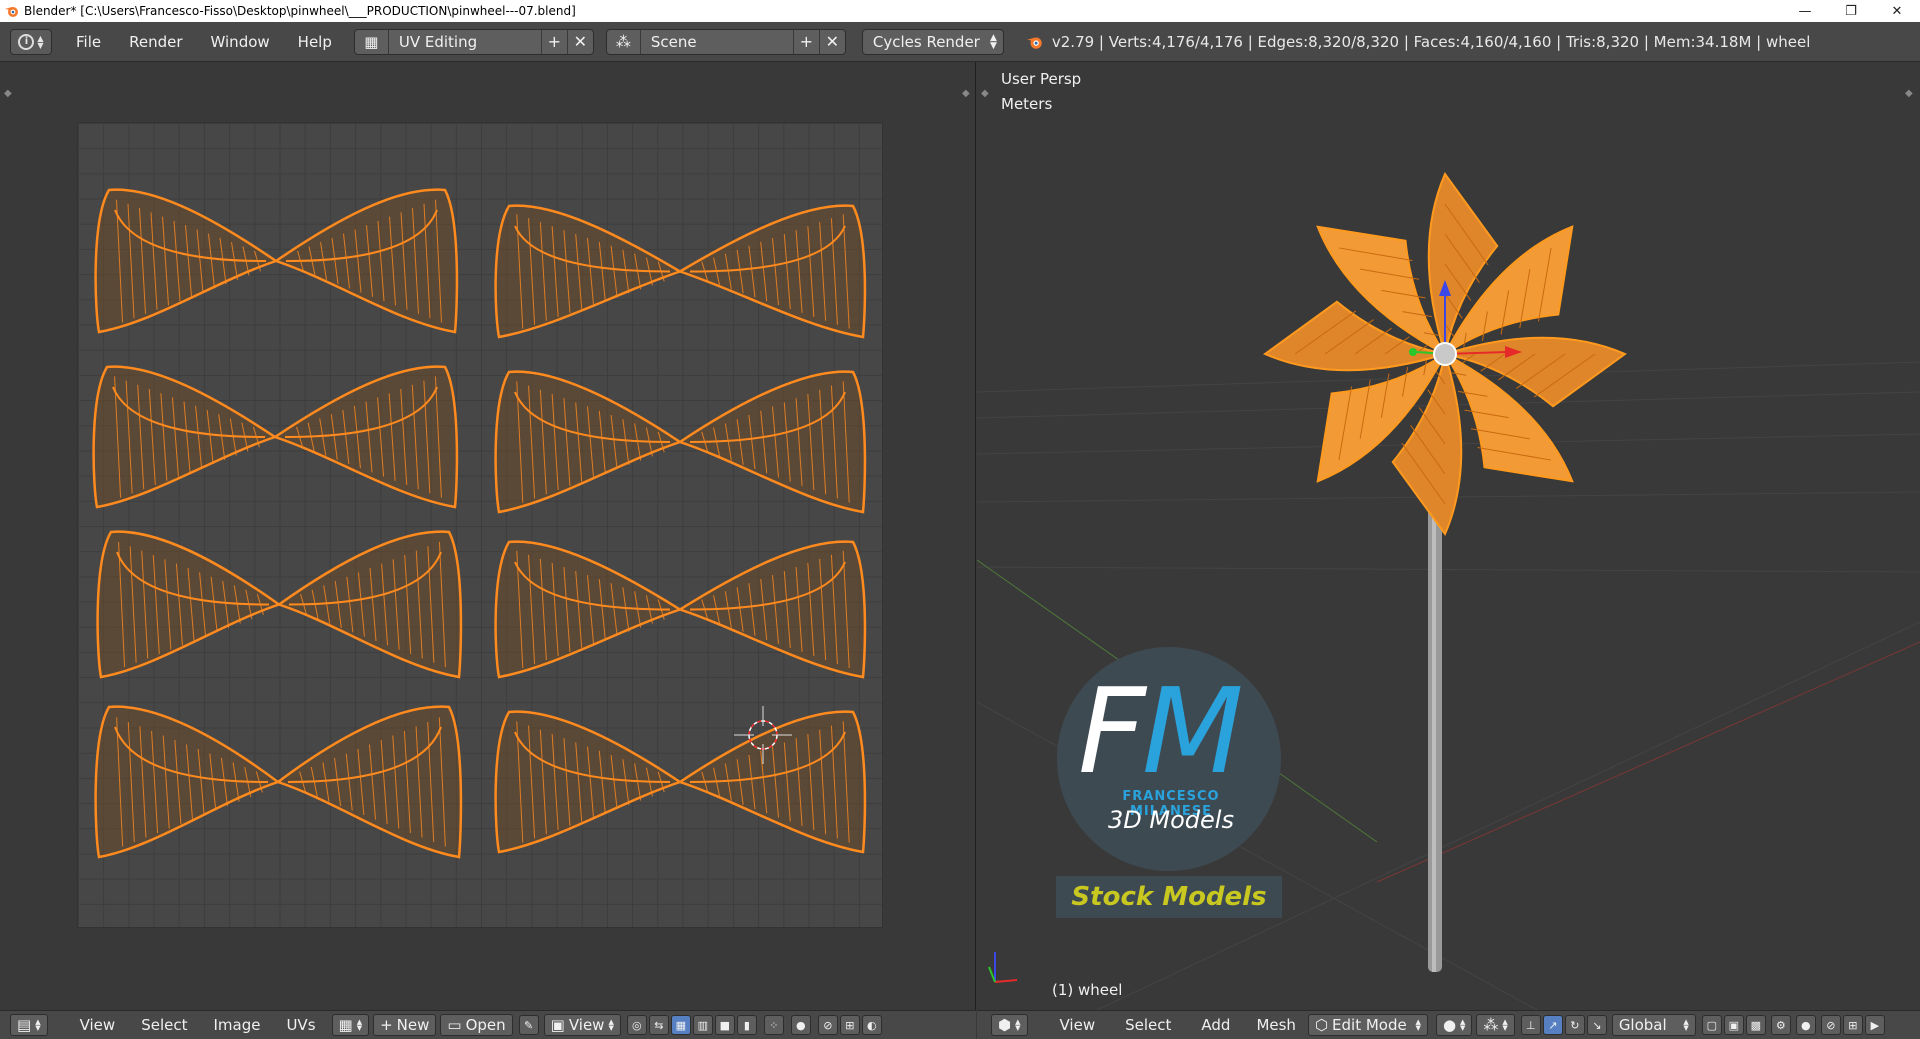 The height and width of the screenshot is (1039, 1920). What do you see at coordinates (1780, 1025) in the screenshot?
I see `occlude-icon: ⚙` at bounding box center [1780, 1025].